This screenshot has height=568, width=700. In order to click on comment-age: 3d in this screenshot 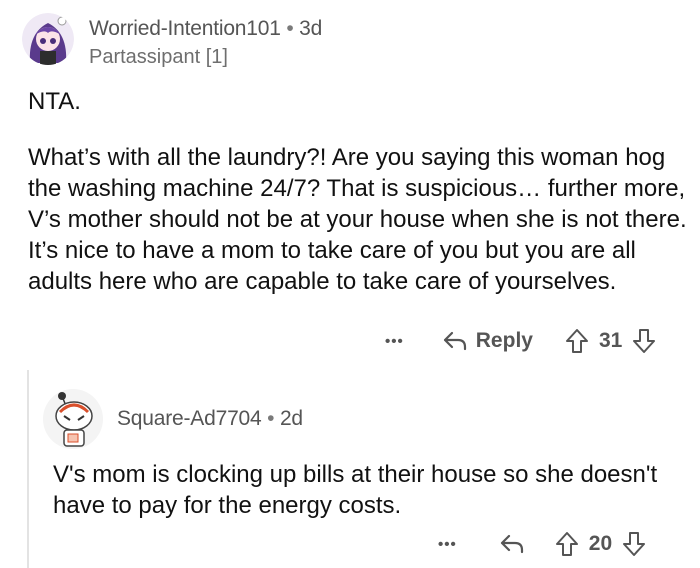, I will do `click(311, 28)`.